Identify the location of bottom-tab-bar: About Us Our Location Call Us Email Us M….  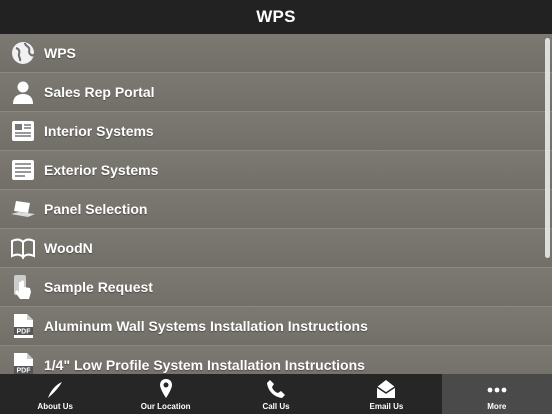
(276, 394).